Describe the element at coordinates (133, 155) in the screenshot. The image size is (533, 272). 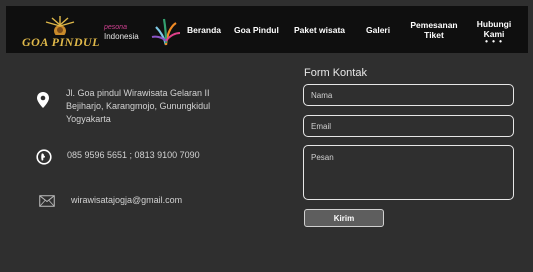
I see `phone-text: 085 9596 5651 ; 0813 9100 7090` at that location.